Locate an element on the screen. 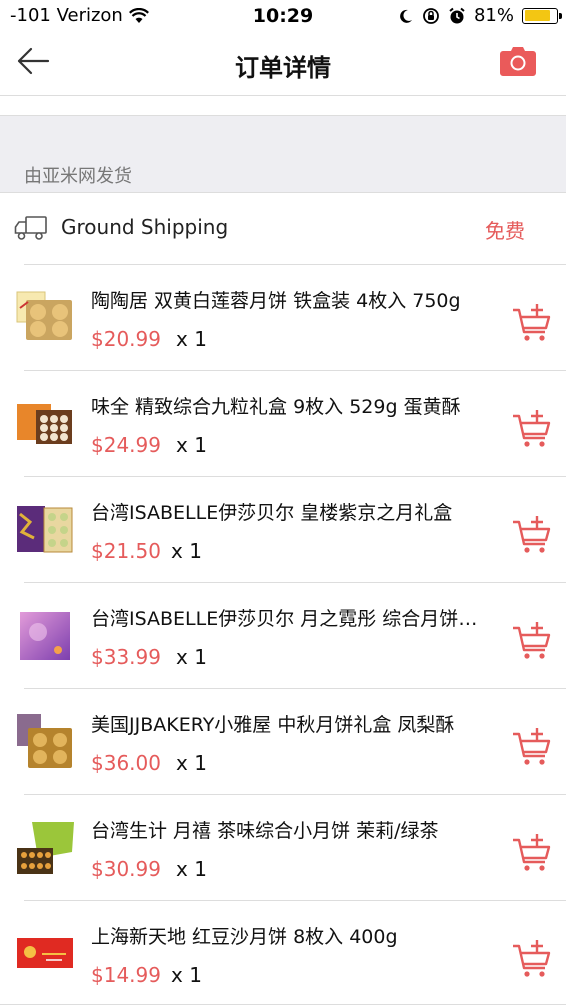  item-price: $36.00 is located at coordinates (126, 763).